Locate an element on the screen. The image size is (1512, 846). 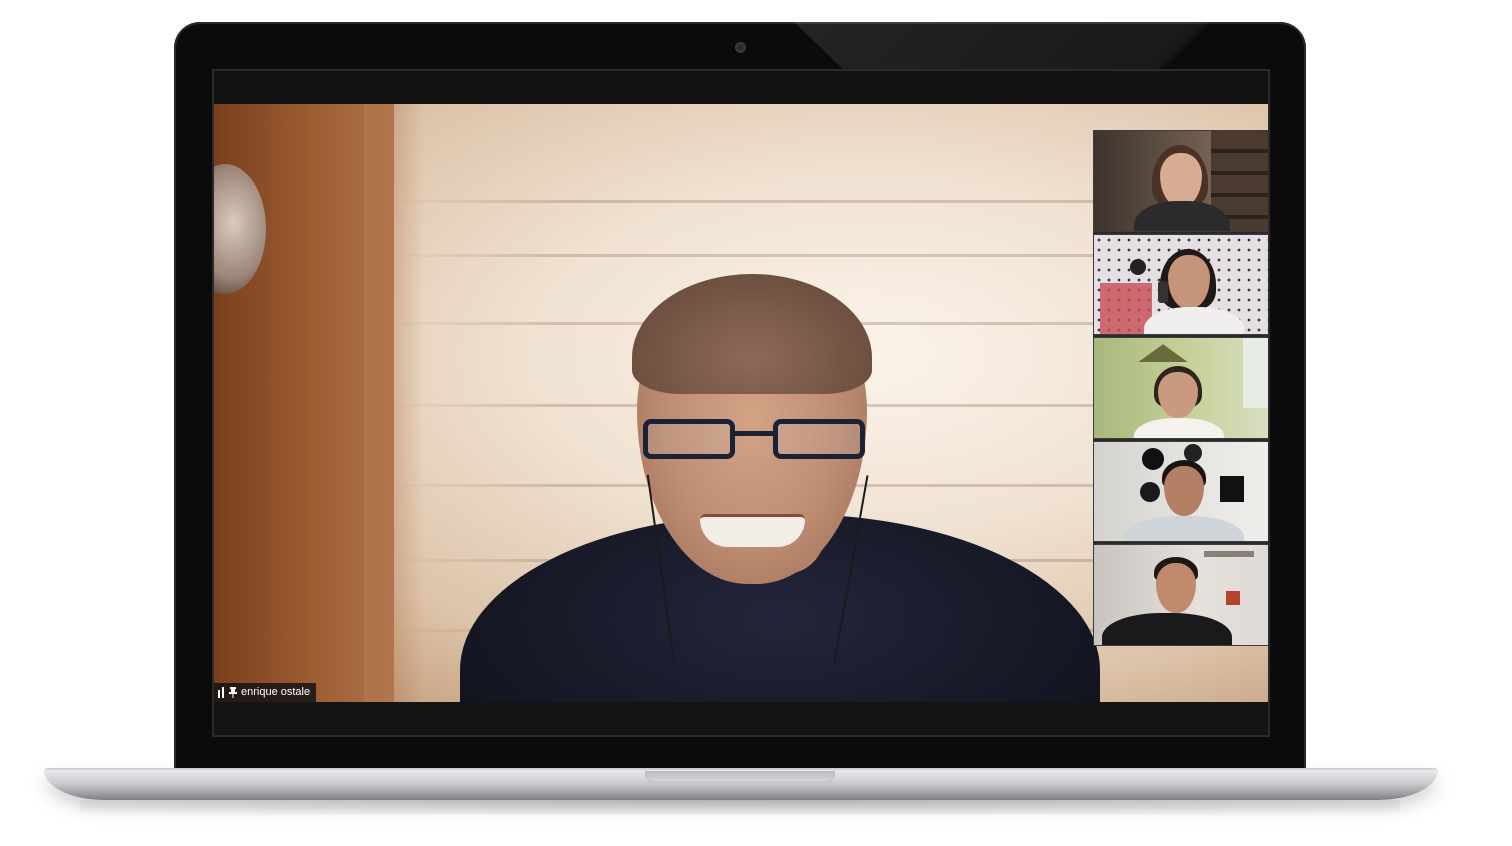
meeting-bottom-bar is located at coordinates (741, 718).